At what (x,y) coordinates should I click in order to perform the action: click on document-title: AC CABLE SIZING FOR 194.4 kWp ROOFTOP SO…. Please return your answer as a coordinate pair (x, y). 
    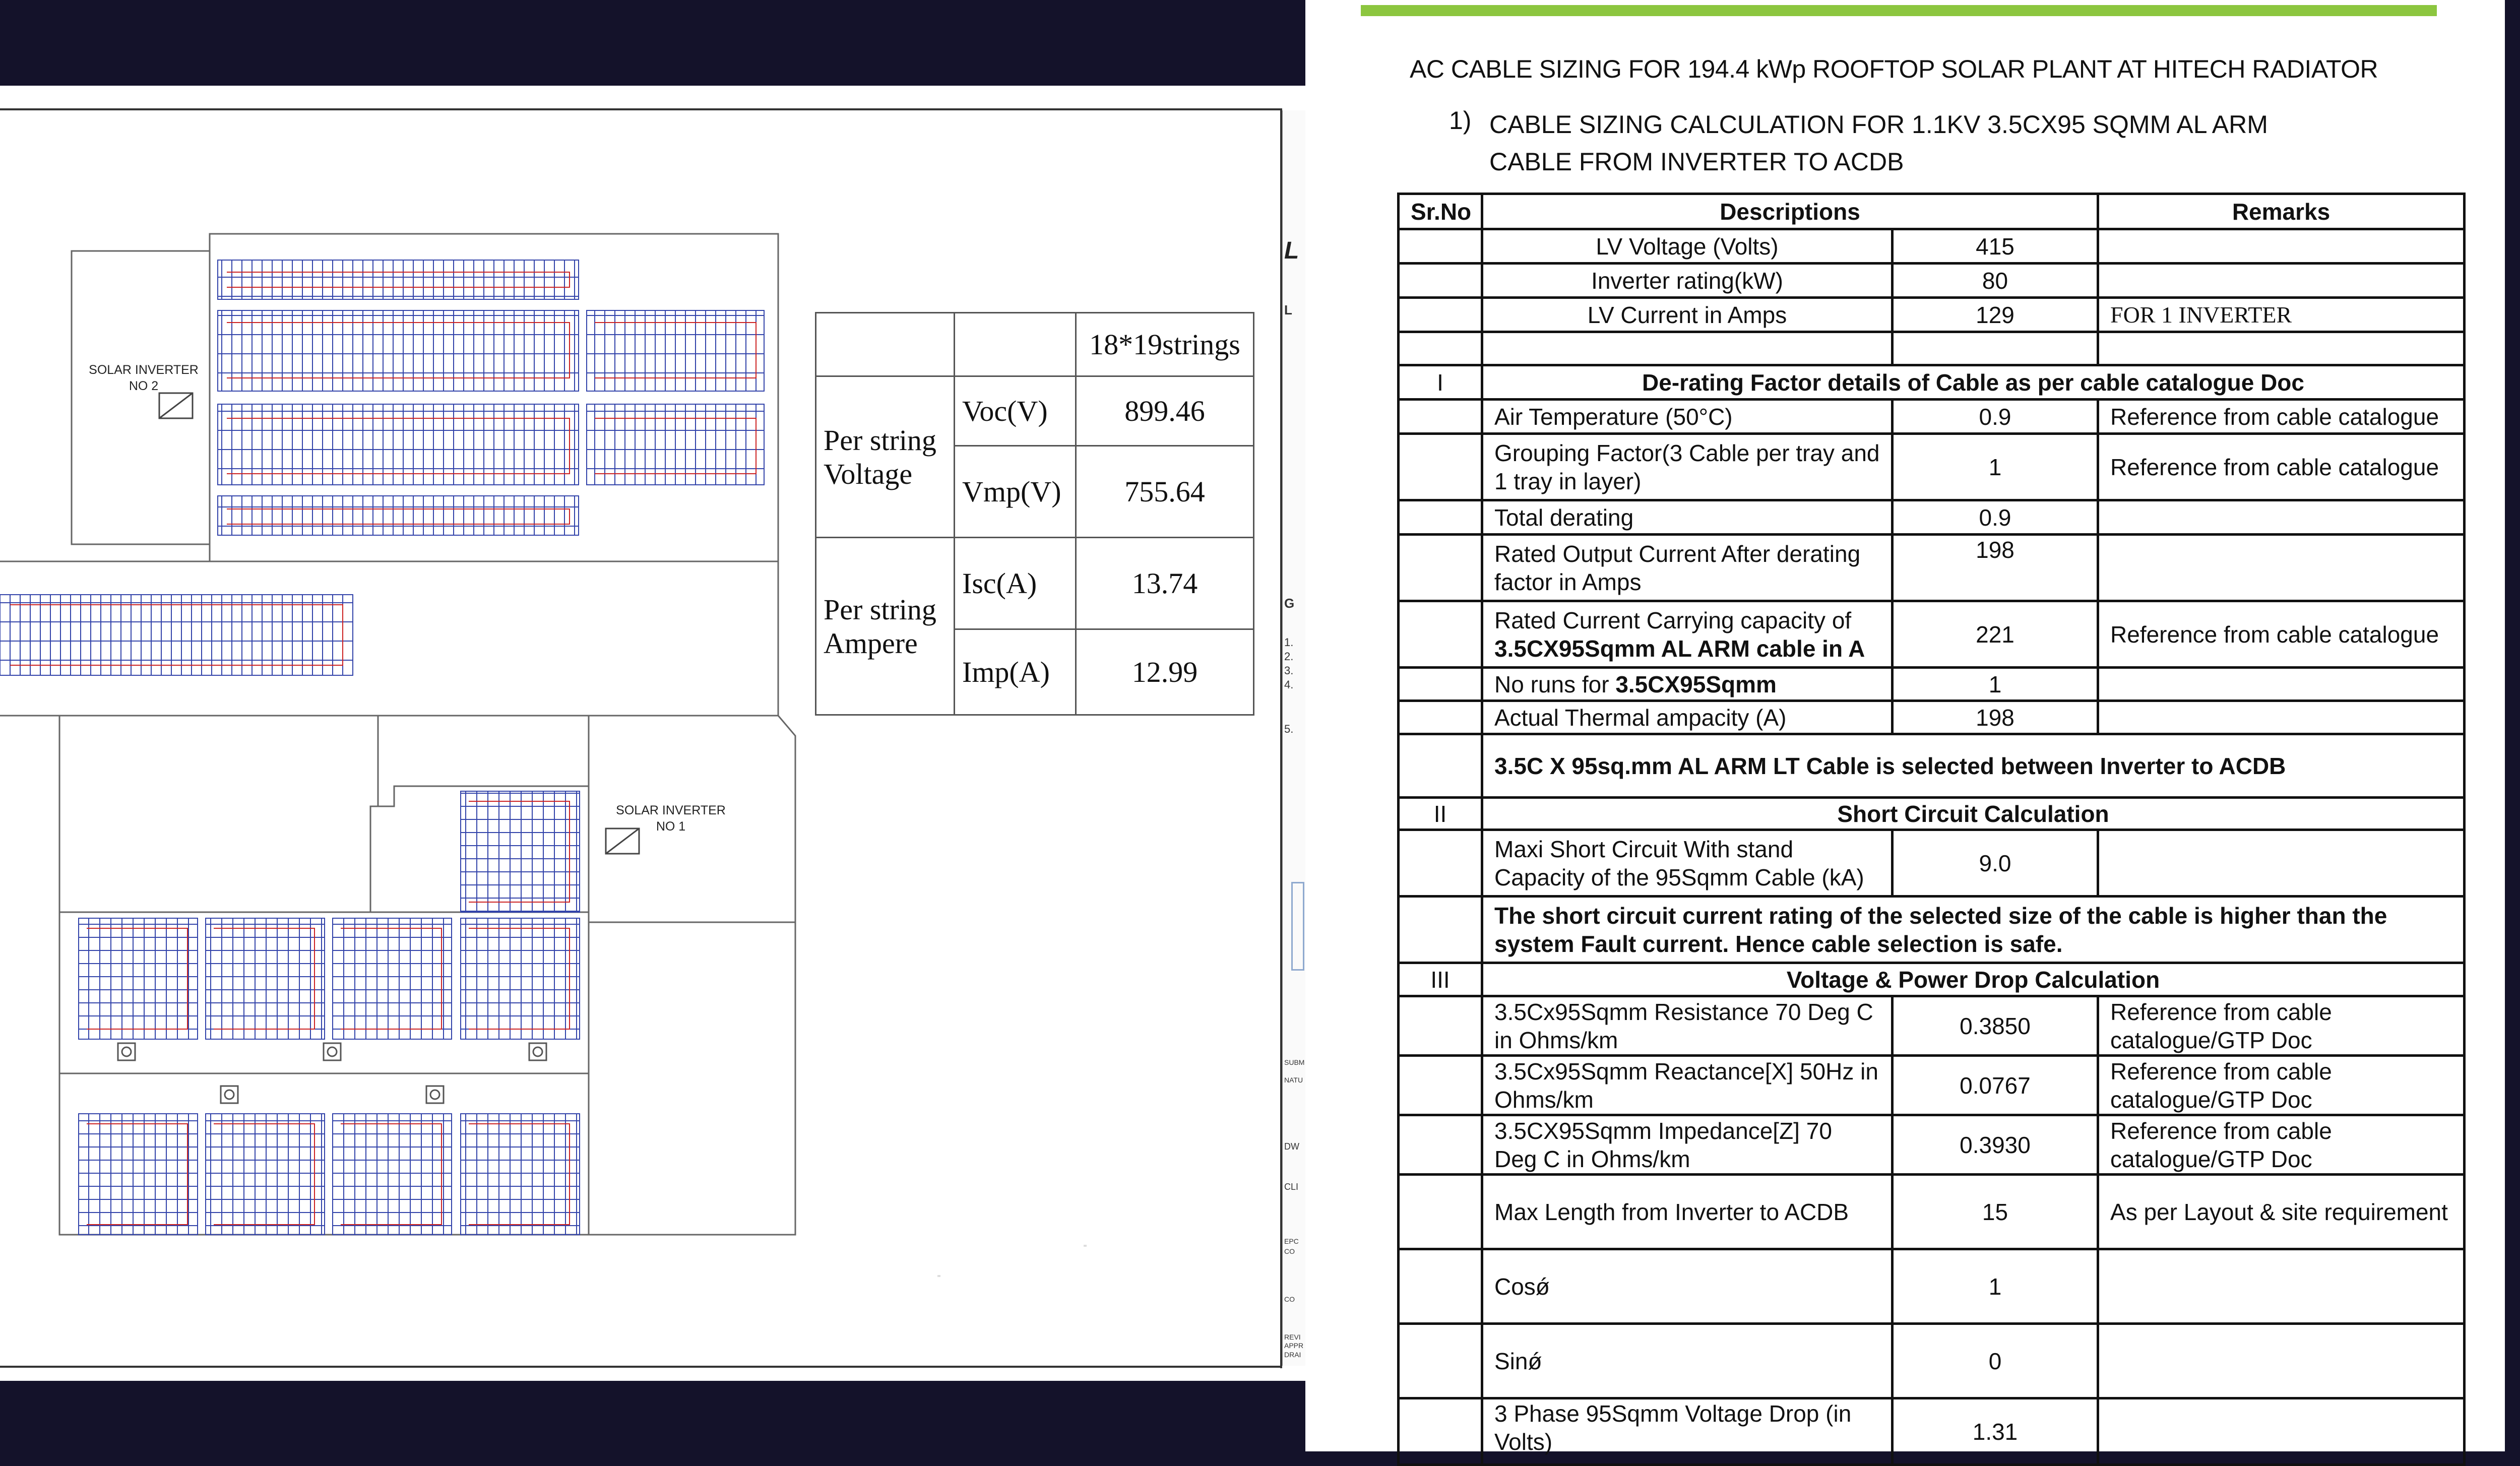
    Looking at the image, I should click on (1894, 69).